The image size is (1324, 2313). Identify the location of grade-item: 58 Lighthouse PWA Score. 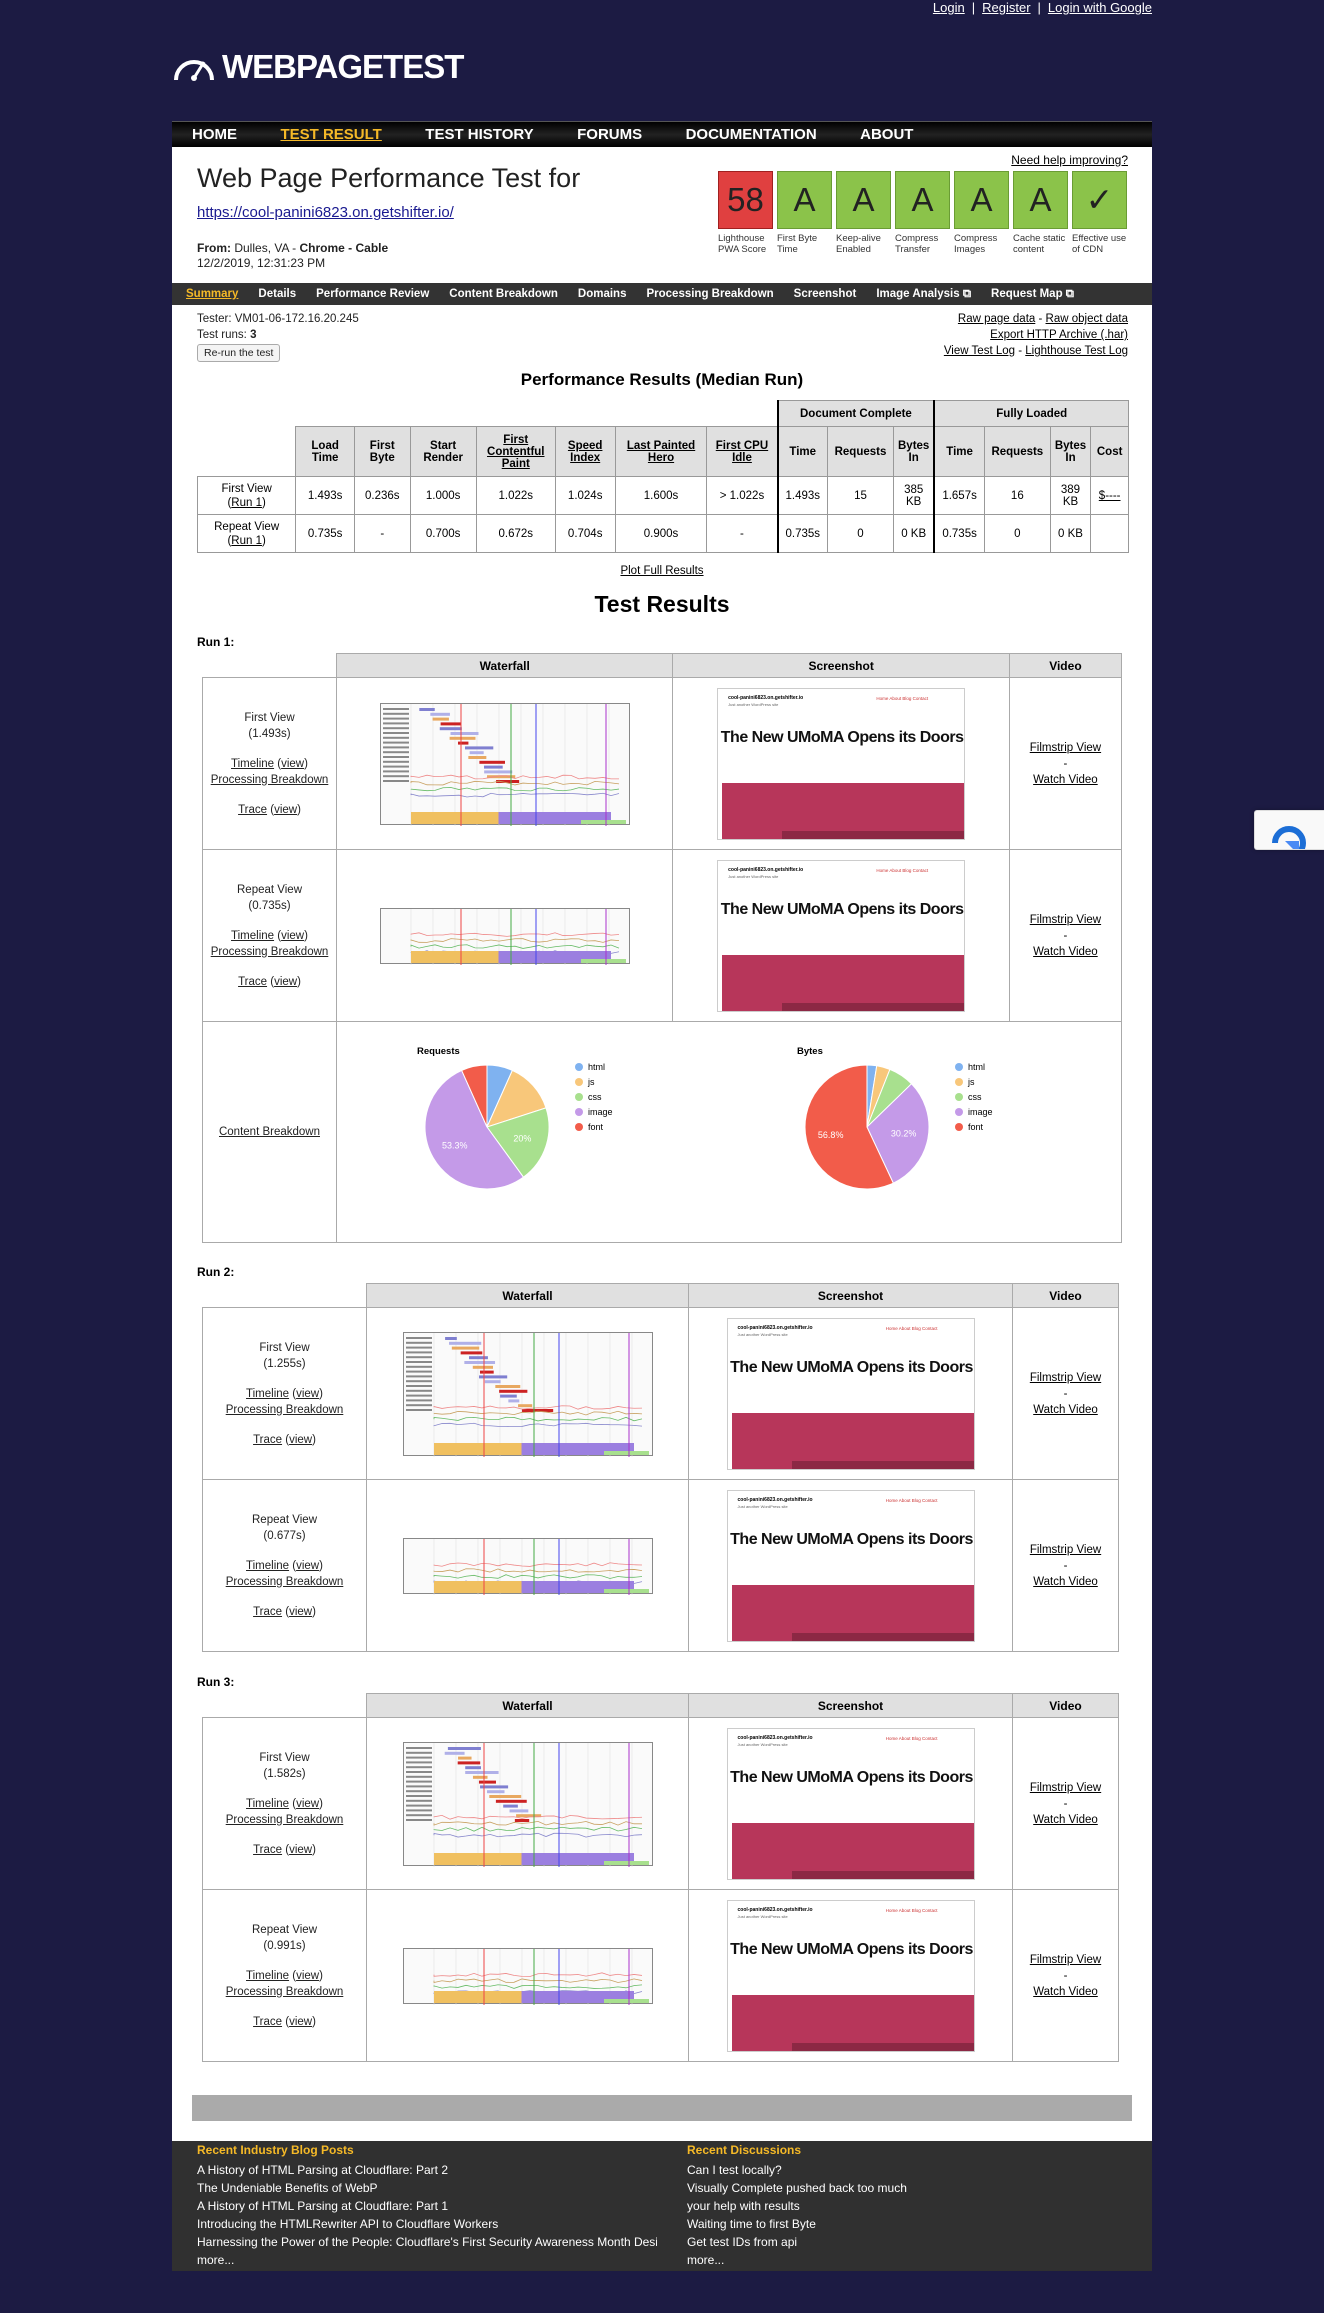
(745, 213).